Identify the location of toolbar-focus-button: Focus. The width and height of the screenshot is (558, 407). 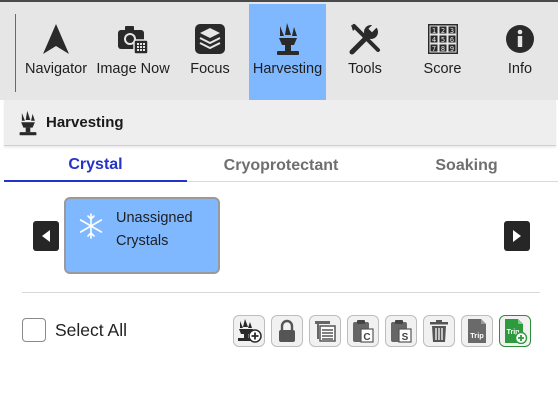
(210, 53).